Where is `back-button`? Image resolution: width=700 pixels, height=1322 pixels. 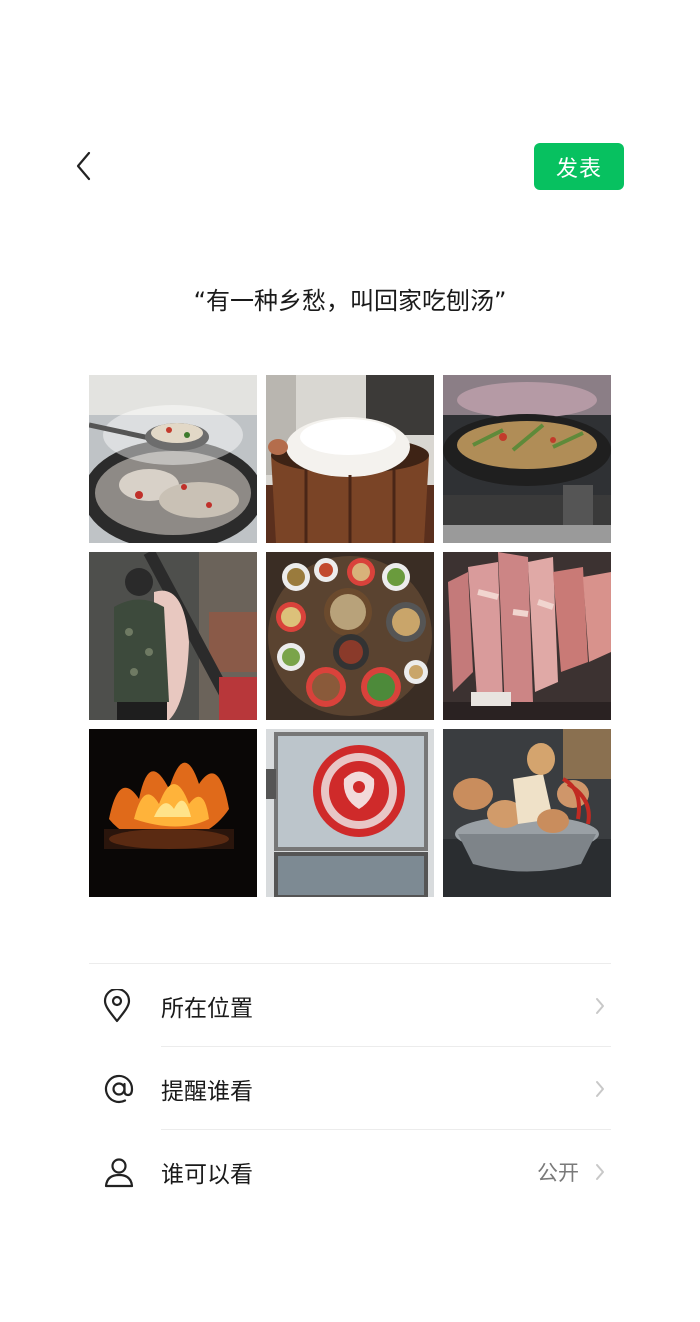 back-button is located at coordinates (84, 166).